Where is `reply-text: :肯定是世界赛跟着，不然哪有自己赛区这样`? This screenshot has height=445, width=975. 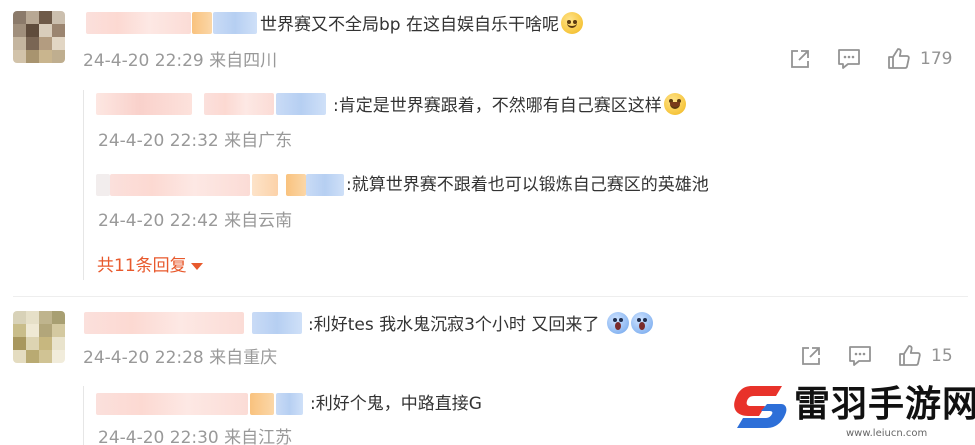
reply-text: :肯定是世界赛跟着，不然哪有自己赛区这样 is located at coordinates (509, 105).